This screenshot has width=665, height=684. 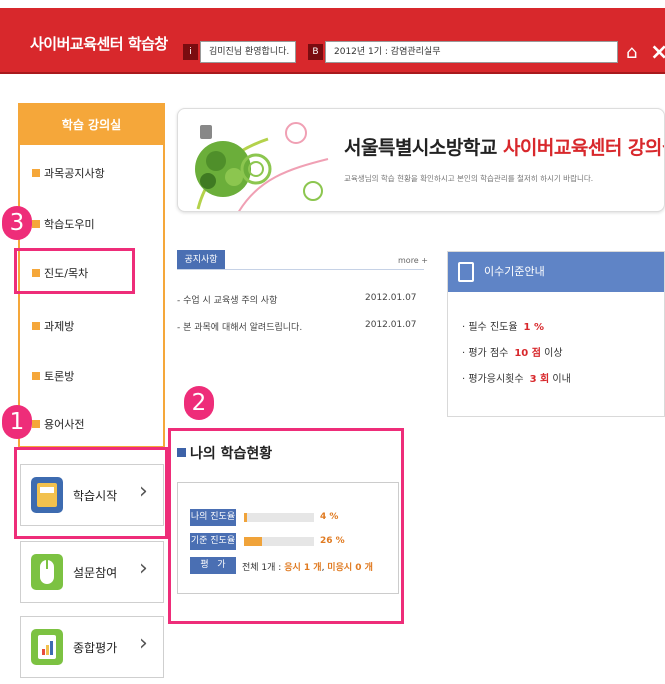 I want to click on step-marker-1: 1, so click(x=17, y=422).